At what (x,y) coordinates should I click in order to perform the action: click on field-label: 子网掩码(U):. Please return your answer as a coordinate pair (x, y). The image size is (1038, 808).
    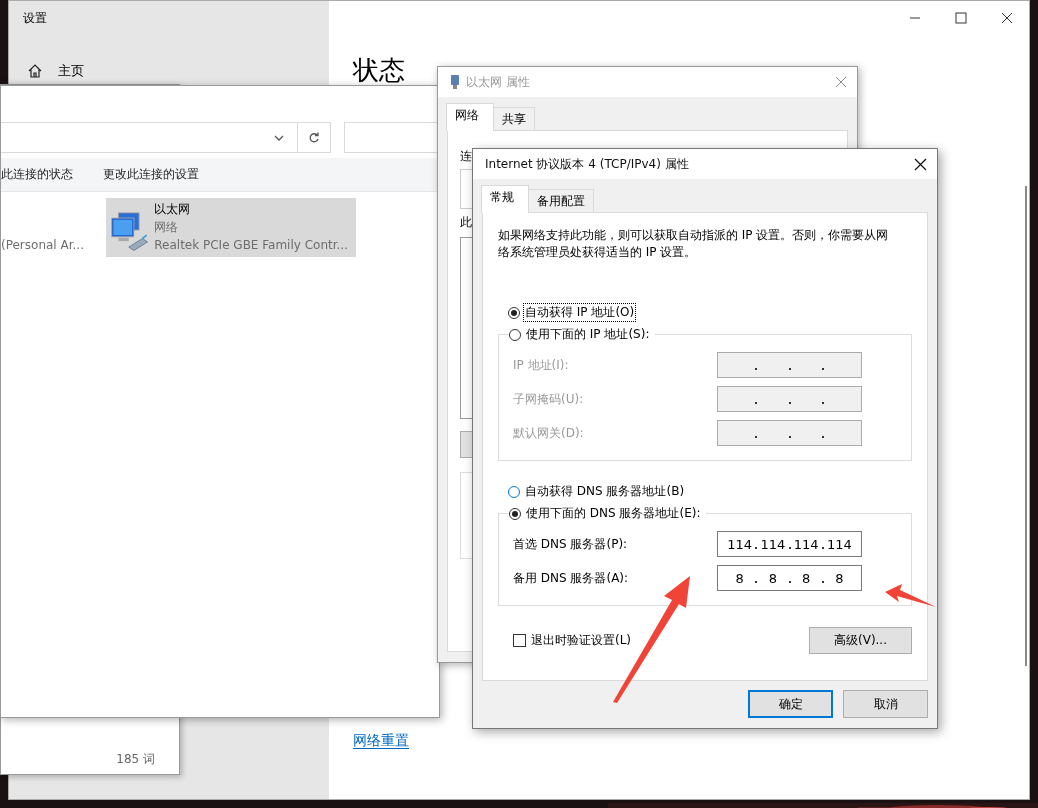
    Looking at the image, I should click on (549, 399).